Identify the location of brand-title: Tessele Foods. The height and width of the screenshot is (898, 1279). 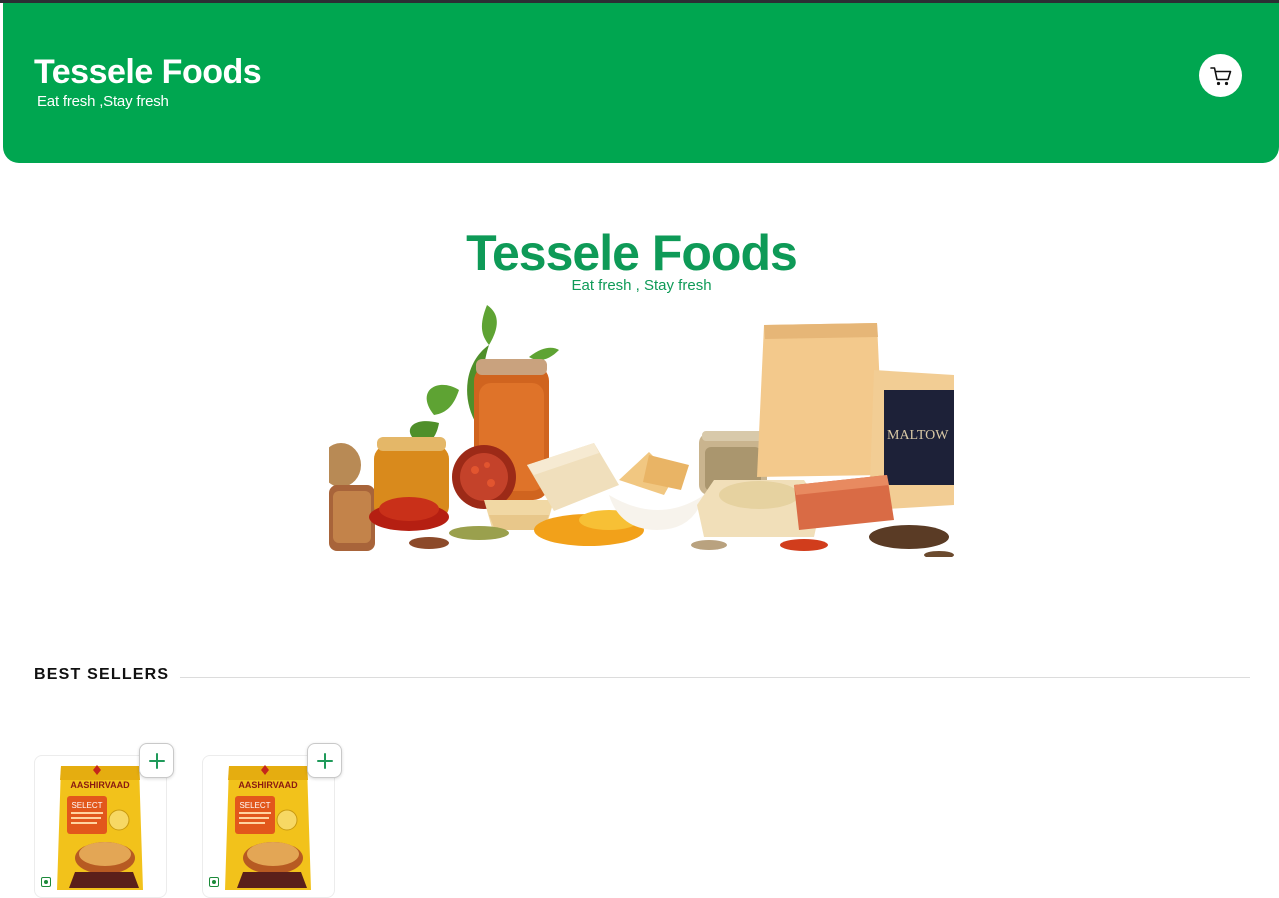
(148, 72).